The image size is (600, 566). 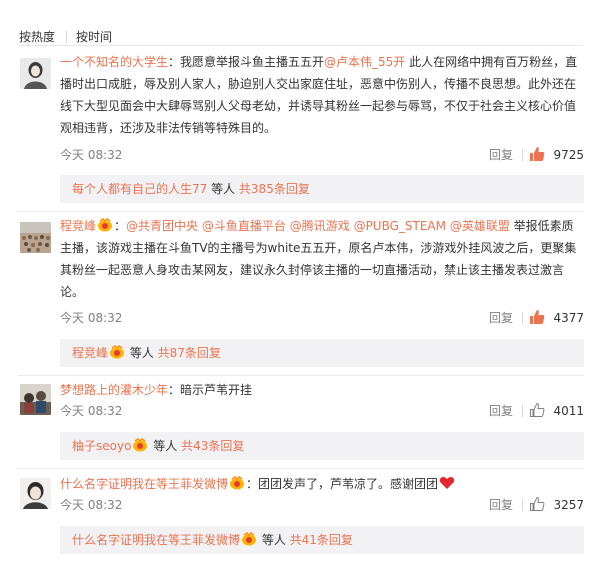 I want to click on sort-by-hot-tab: 按热度, so click(x=37, y=37).